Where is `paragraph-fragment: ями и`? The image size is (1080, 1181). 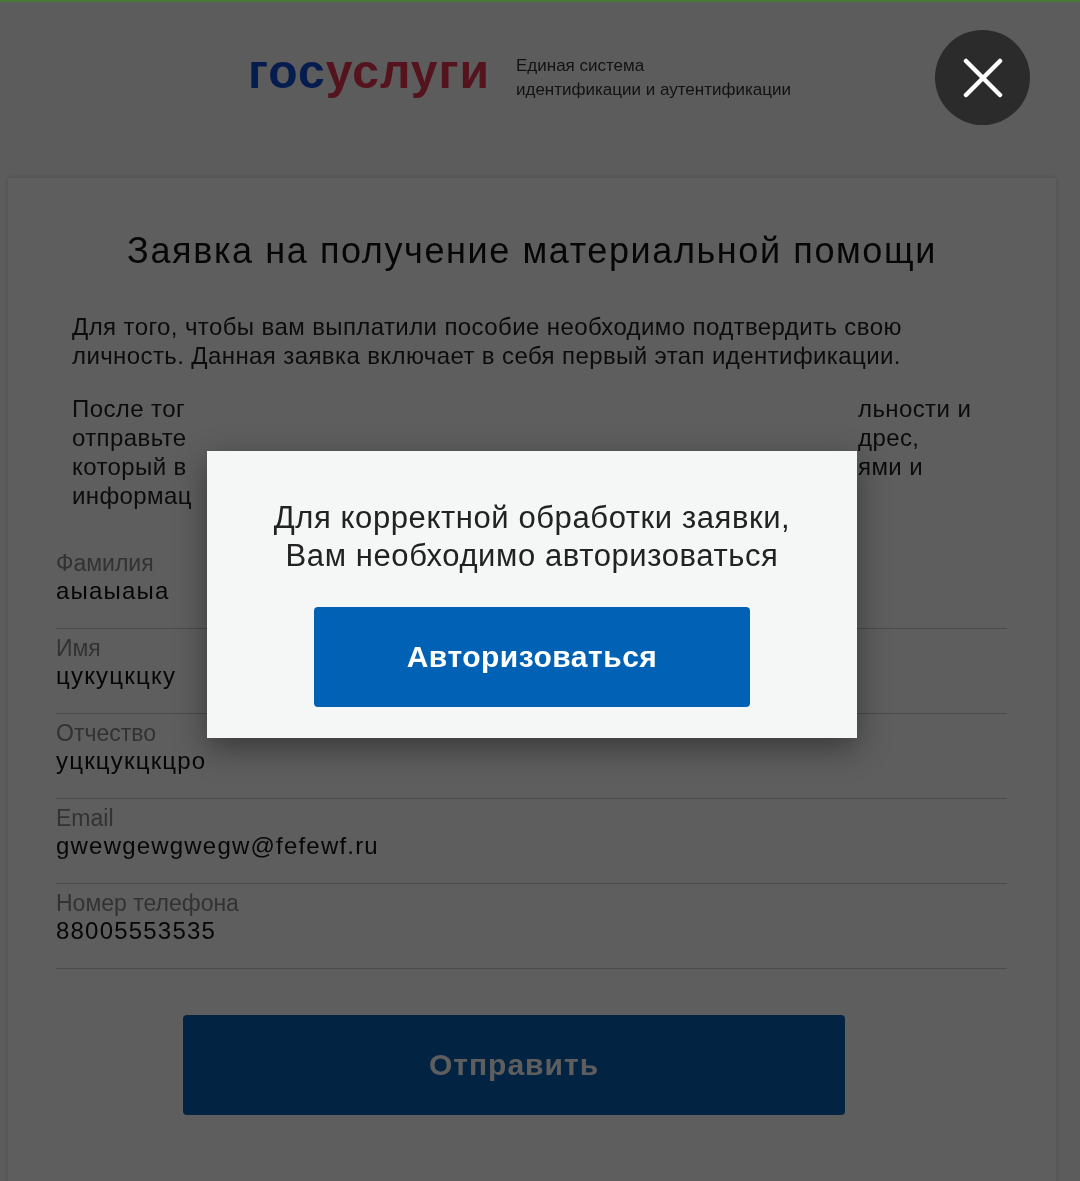
paragraph-fragment: ями и is located at coordinates (890, 466).